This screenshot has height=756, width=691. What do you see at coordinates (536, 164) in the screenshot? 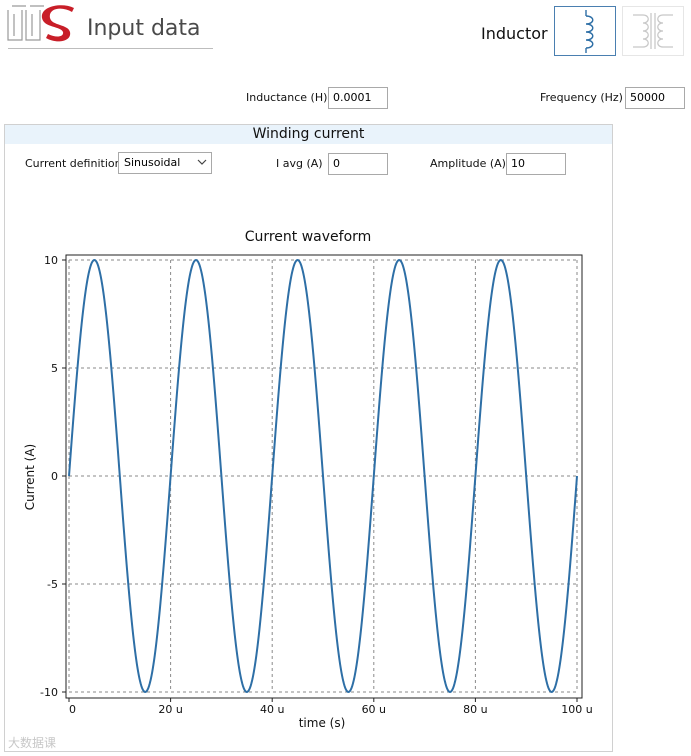
I see `amplitude-input: 10` at bounding box center [536, 164].